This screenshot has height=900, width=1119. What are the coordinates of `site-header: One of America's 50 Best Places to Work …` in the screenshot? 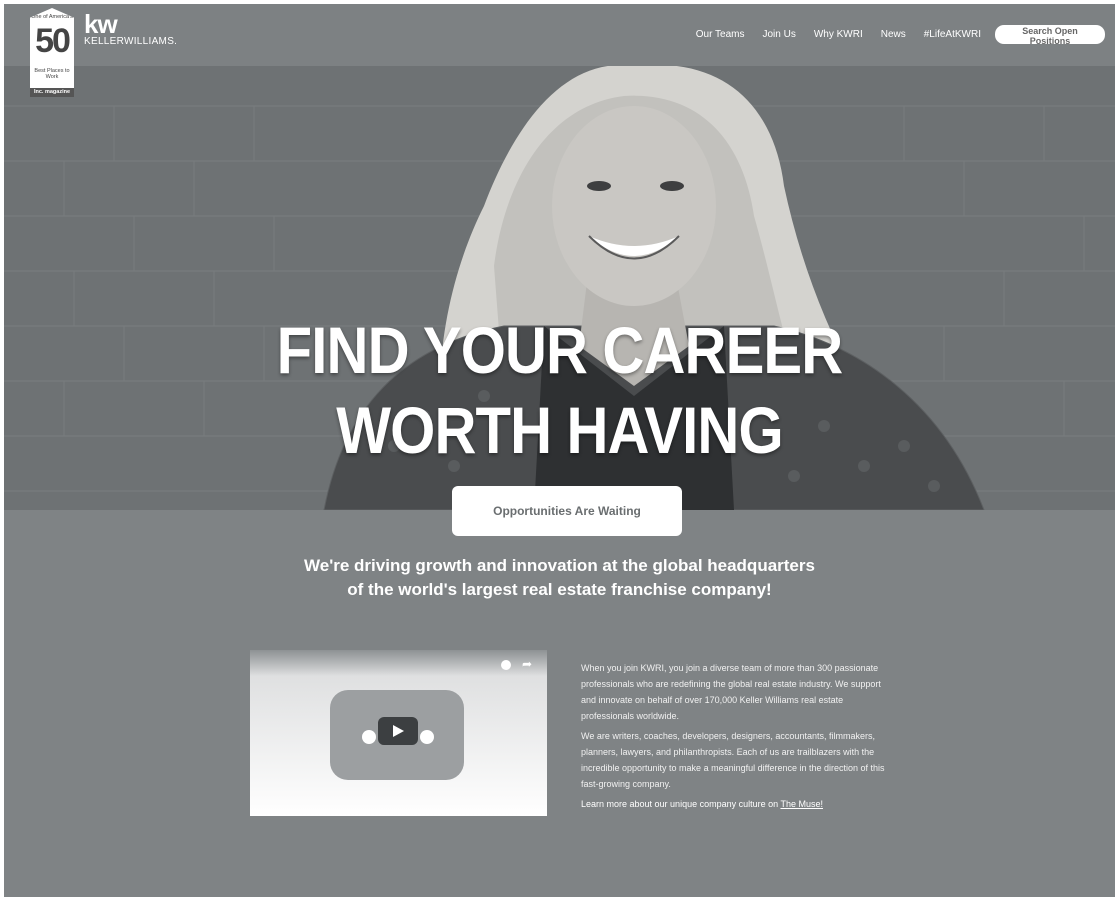 It's located at (559, 50).